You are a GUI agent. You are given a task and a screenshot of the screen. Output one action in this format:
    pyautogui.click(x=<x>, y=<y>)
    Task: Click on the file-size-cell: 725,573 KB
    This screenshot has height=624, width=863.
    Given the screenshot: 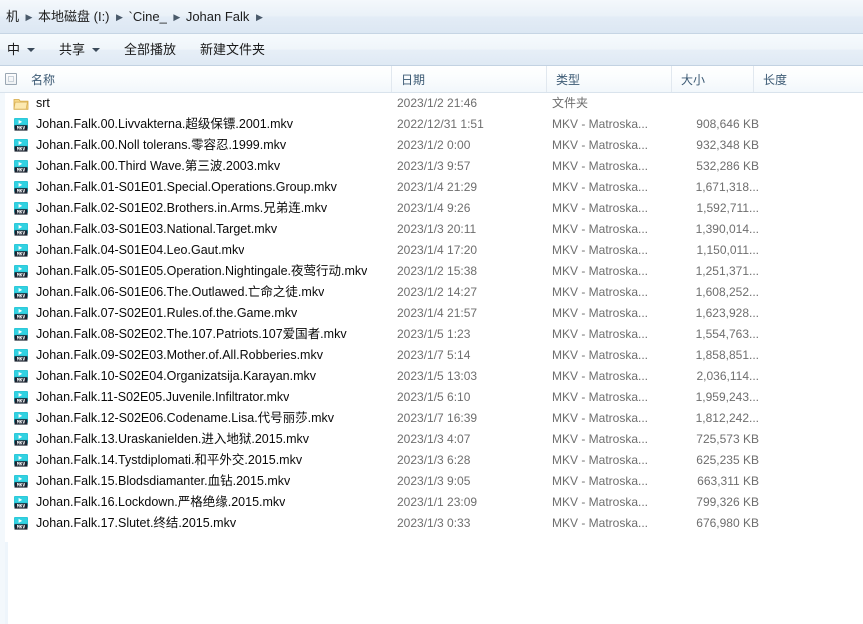 What is the action you would take?
    pyautogui.click(x=727, y=439)
    